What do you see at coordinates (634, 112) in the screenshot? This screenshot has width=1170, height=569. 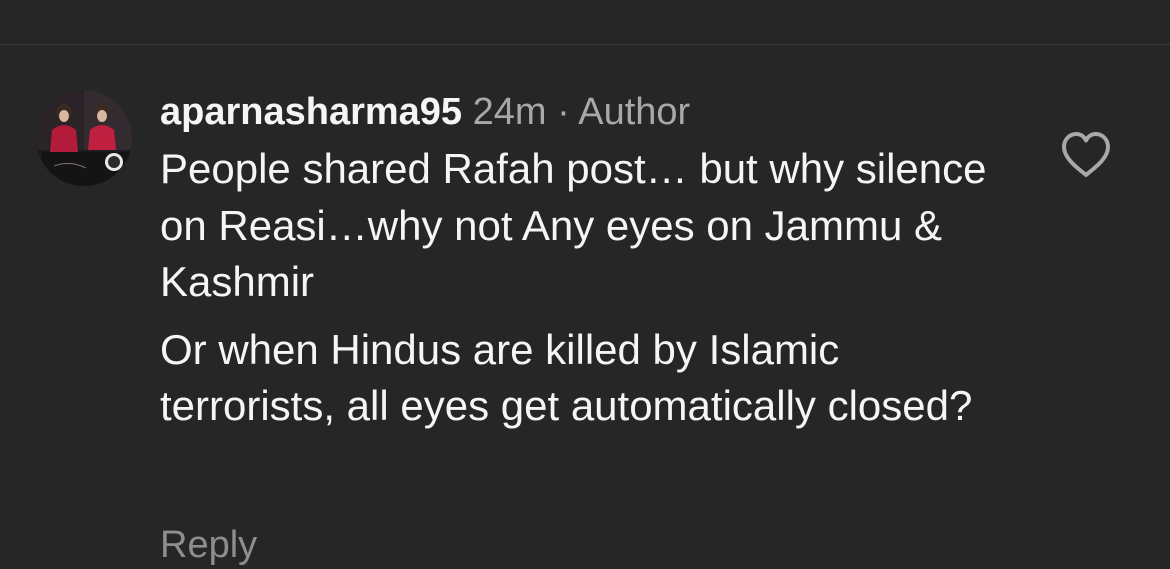 I see `author-badge: Author` at bounding box center [634, 112].